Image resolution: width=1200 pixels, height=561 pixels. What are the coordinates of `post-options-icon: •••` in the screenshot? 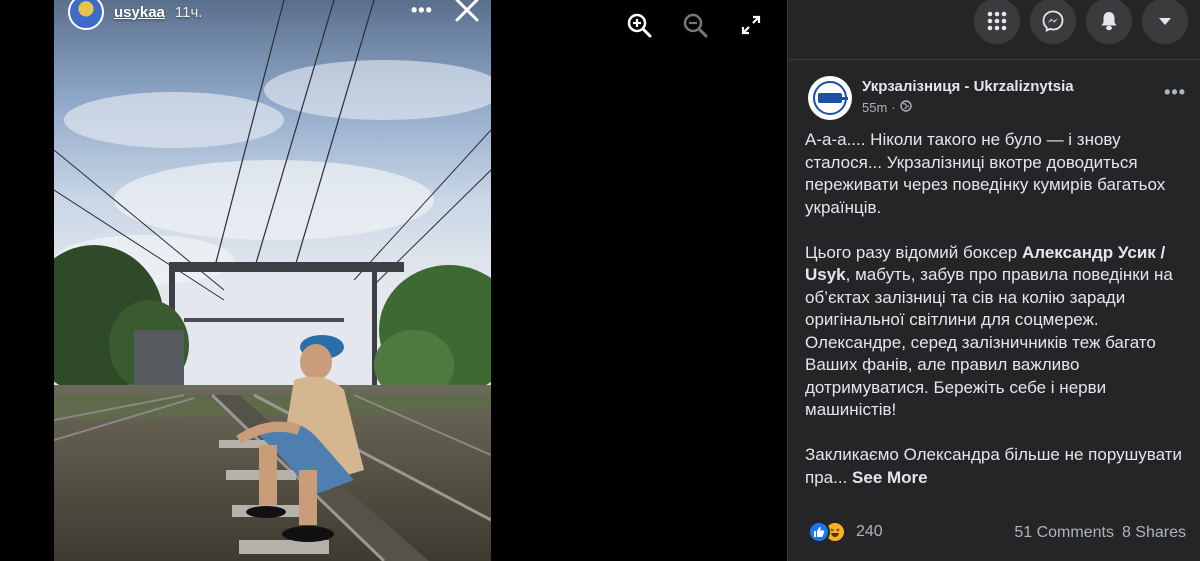 It's located at (1175, 92).